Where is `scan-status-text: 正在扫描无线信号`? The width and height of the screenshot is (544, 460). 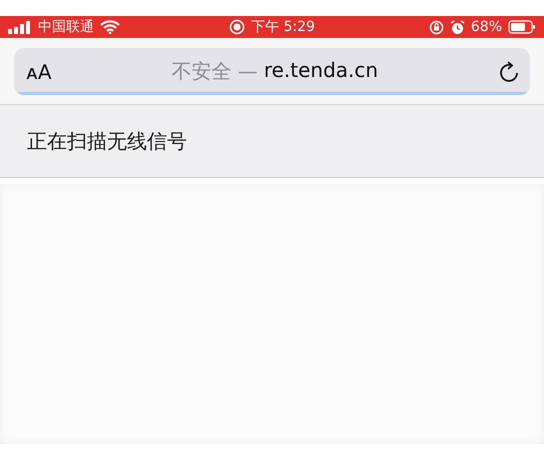
scan-status-text: 正在扫描无线信号 is located at coordinates (107, 141).